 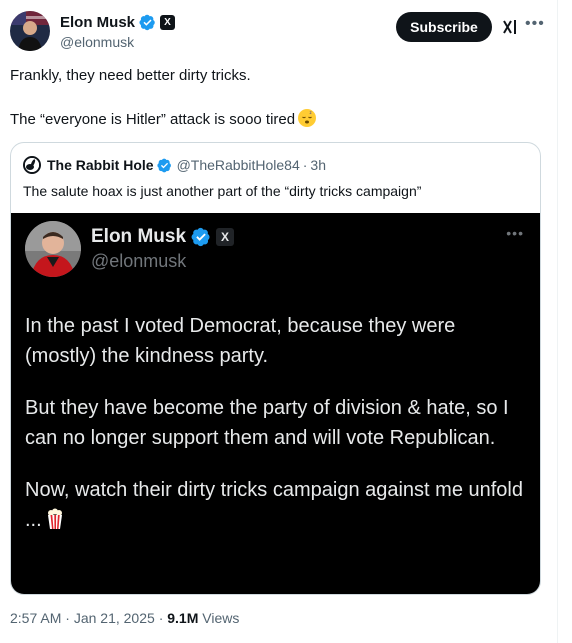 What do you see at coordinates (174, 165) in the screenshot?
I see `quote-header: The Rabbit Hole @TheRabbitHole84 · 3h` at bounding box center [174, 165].